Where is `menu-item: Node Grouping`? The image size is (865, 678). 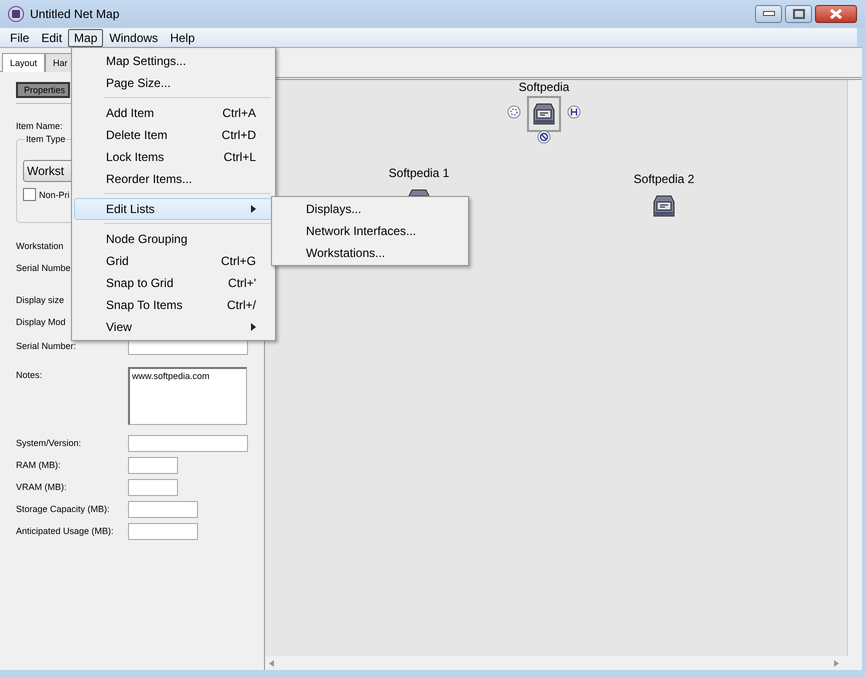
menu-item: Node Grouping is located at coordinates (173, 239).